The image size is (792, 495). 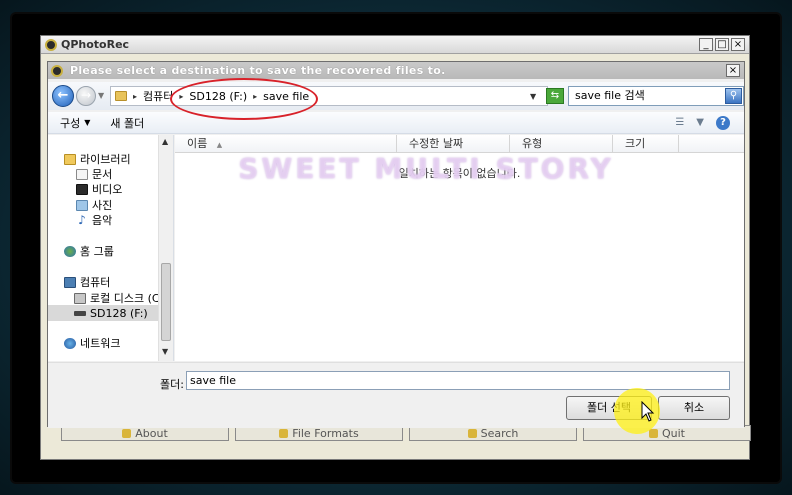 What do you see at coordinates (57, 70) in the screenshot?
I see `dialog-app-icon` at bounding box center [57, 70].